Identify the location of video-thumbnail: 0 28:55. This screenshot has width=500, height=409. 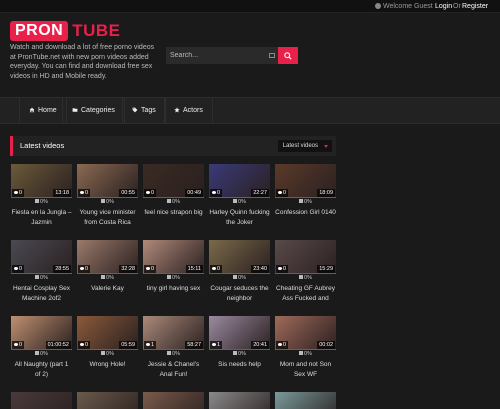
(41, 257).